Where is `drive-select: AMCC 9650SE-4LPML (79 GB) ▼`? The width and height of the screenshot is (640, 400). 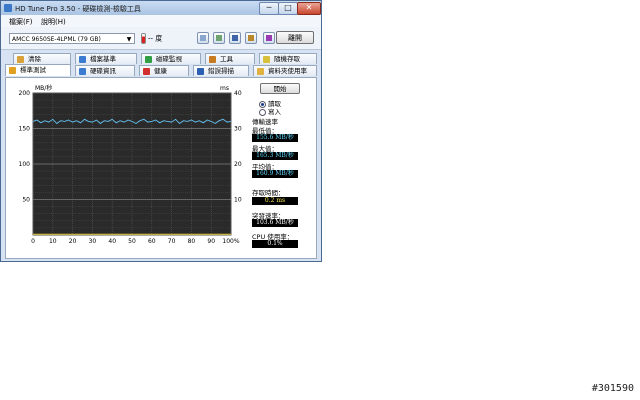 drive-select: AMCC 9650SE-4LPML (79 GB) ▼ is located at coordinates (72, 38).